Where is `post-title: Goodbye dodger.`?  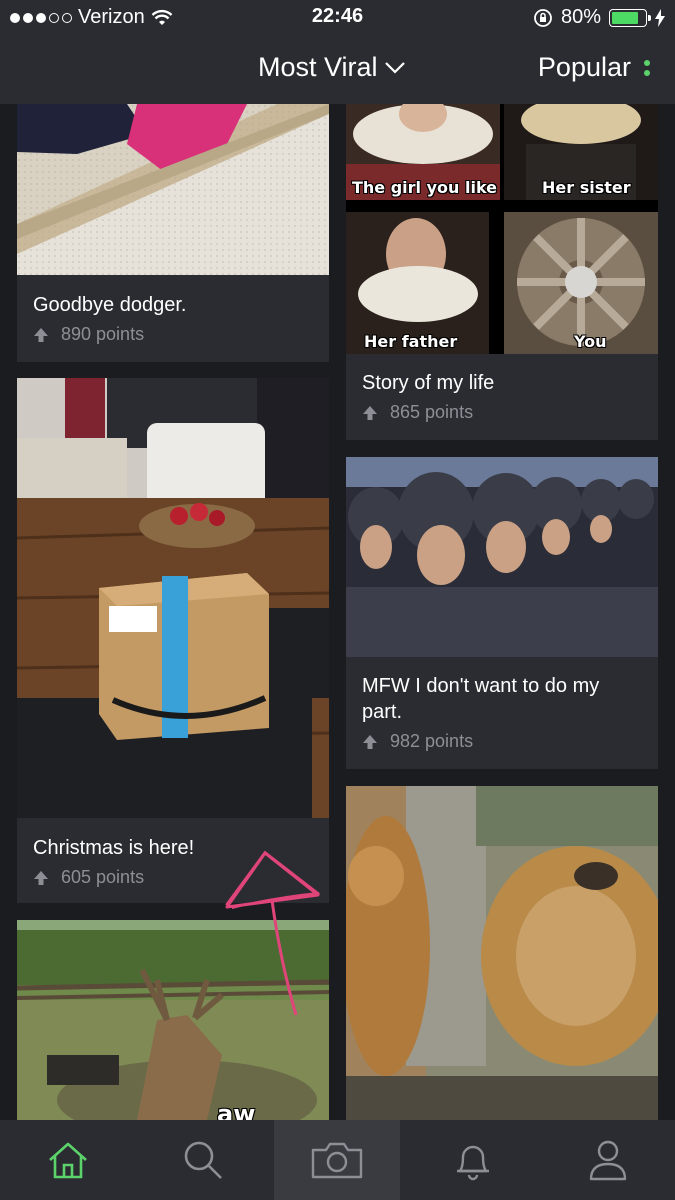 post-title: Goodbye dodger. is located at coordinates (110, 305).